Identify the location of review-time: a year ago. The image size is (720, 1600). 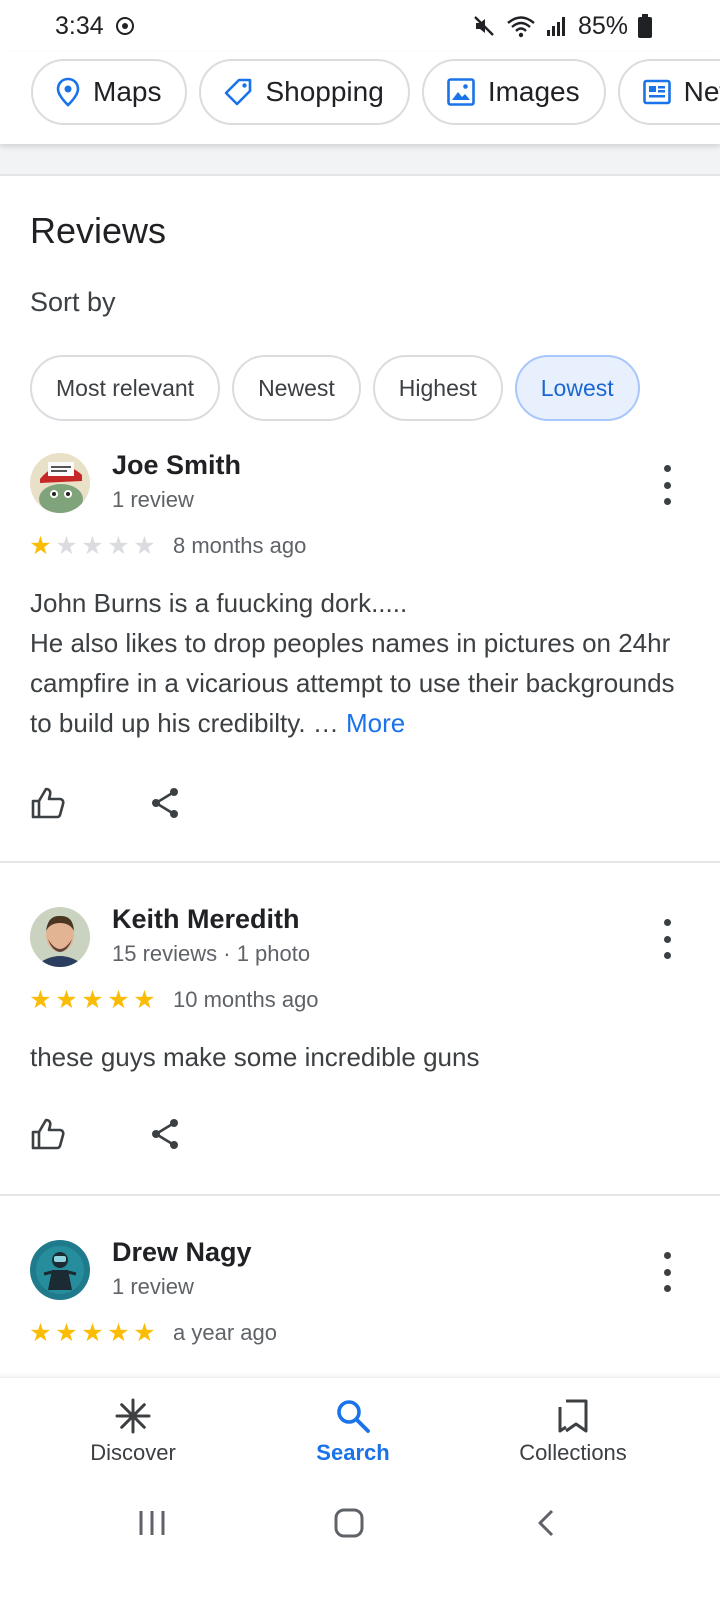
(225, 1332).